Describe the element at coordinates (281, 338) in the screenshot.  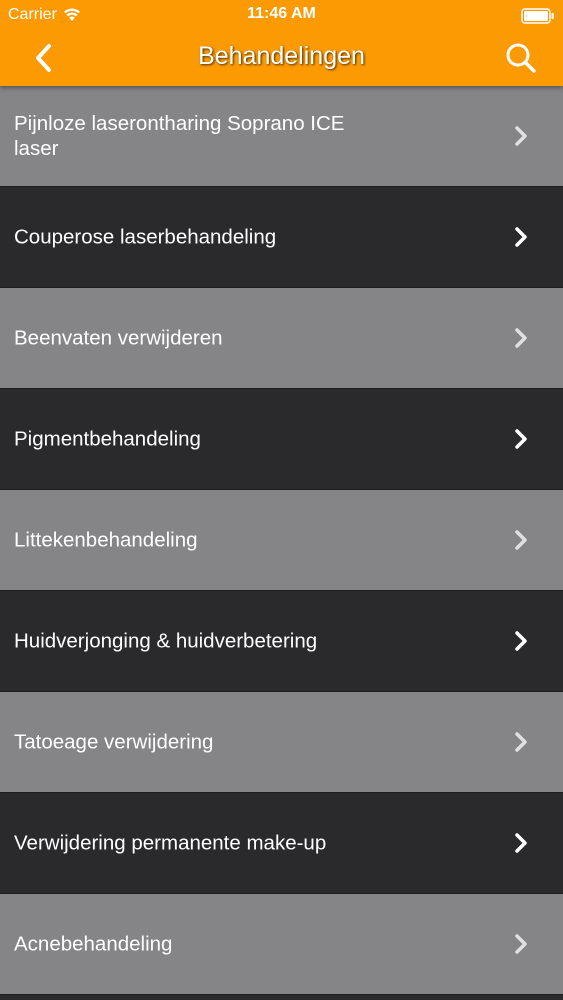
I see `list-item: Beenvaten verwijderen` at that location.